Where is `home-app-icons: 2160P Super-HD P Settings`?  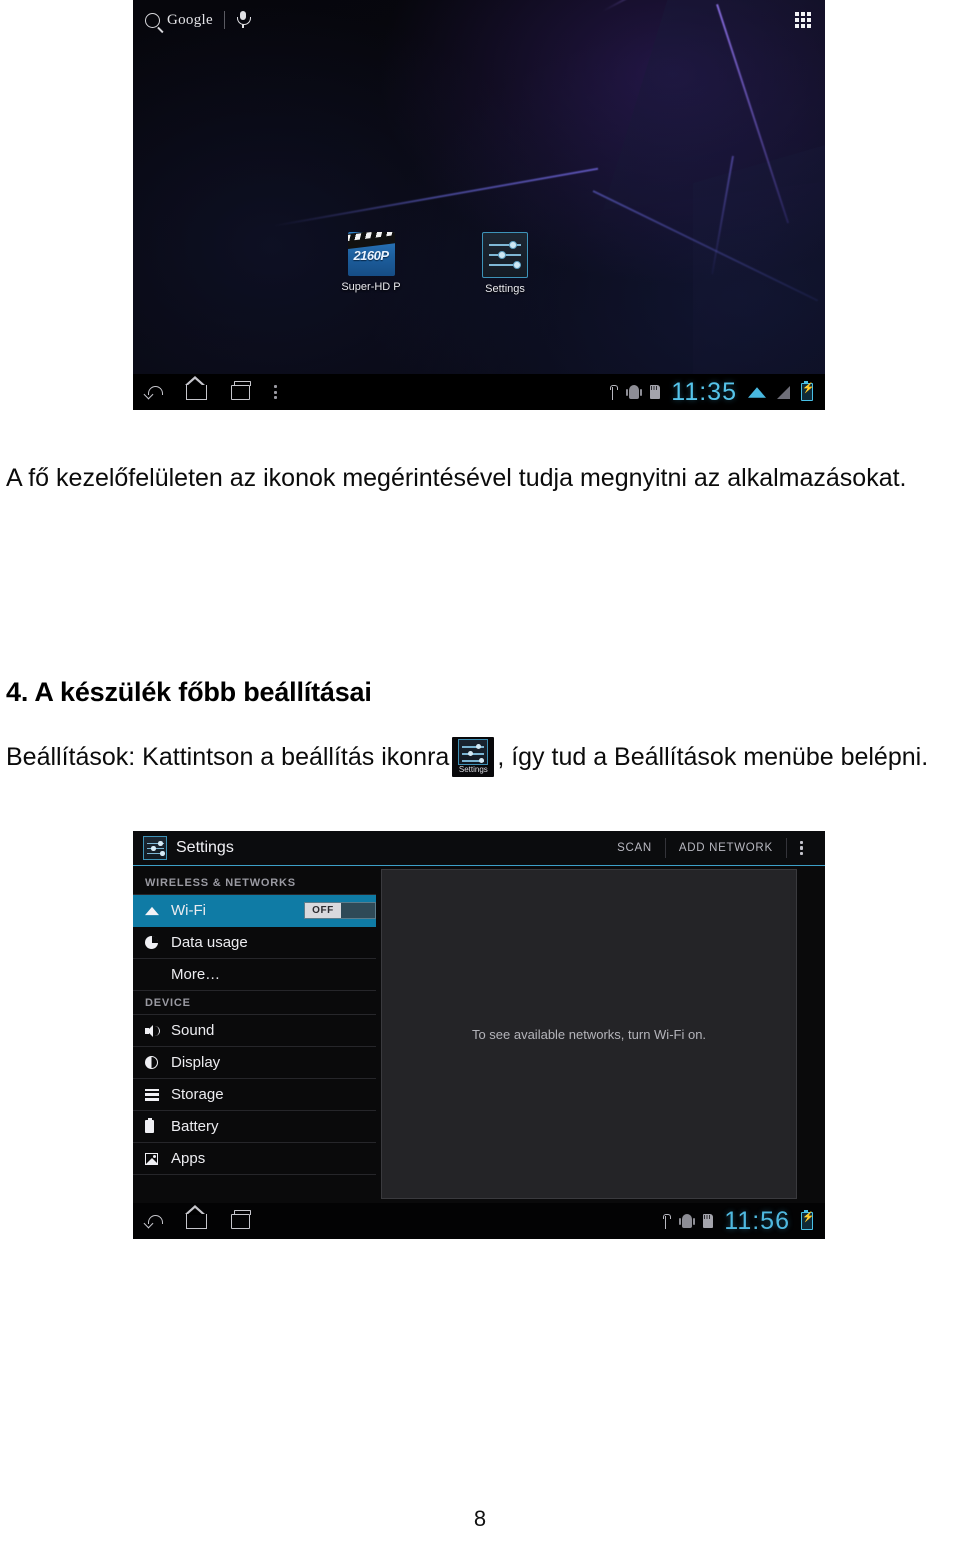 home-app-icons: 2160P Super-HD P Settings is located at coordinates (438, 263).